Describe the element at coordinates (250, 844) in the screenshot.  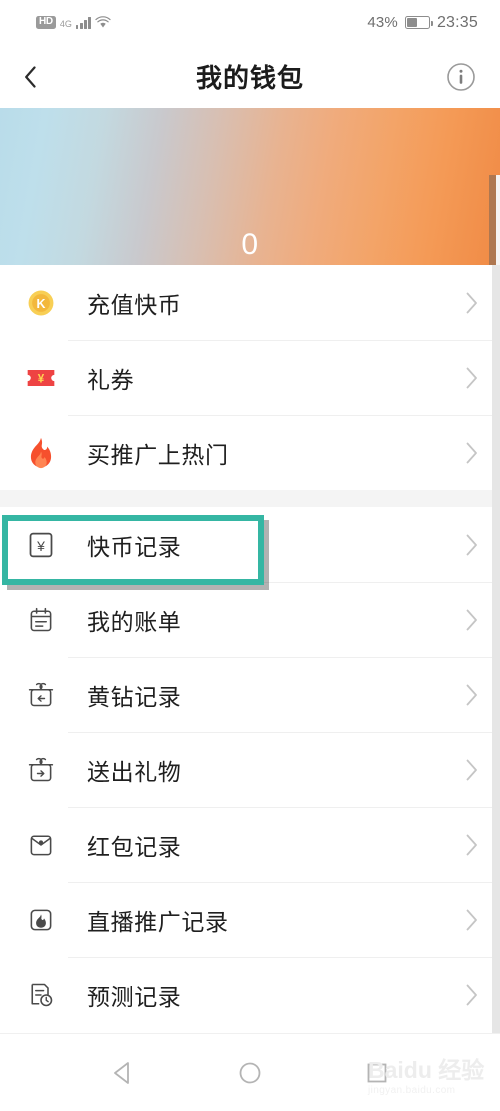
I see `list-item-red-envelope-records: 红包记录` at that location.